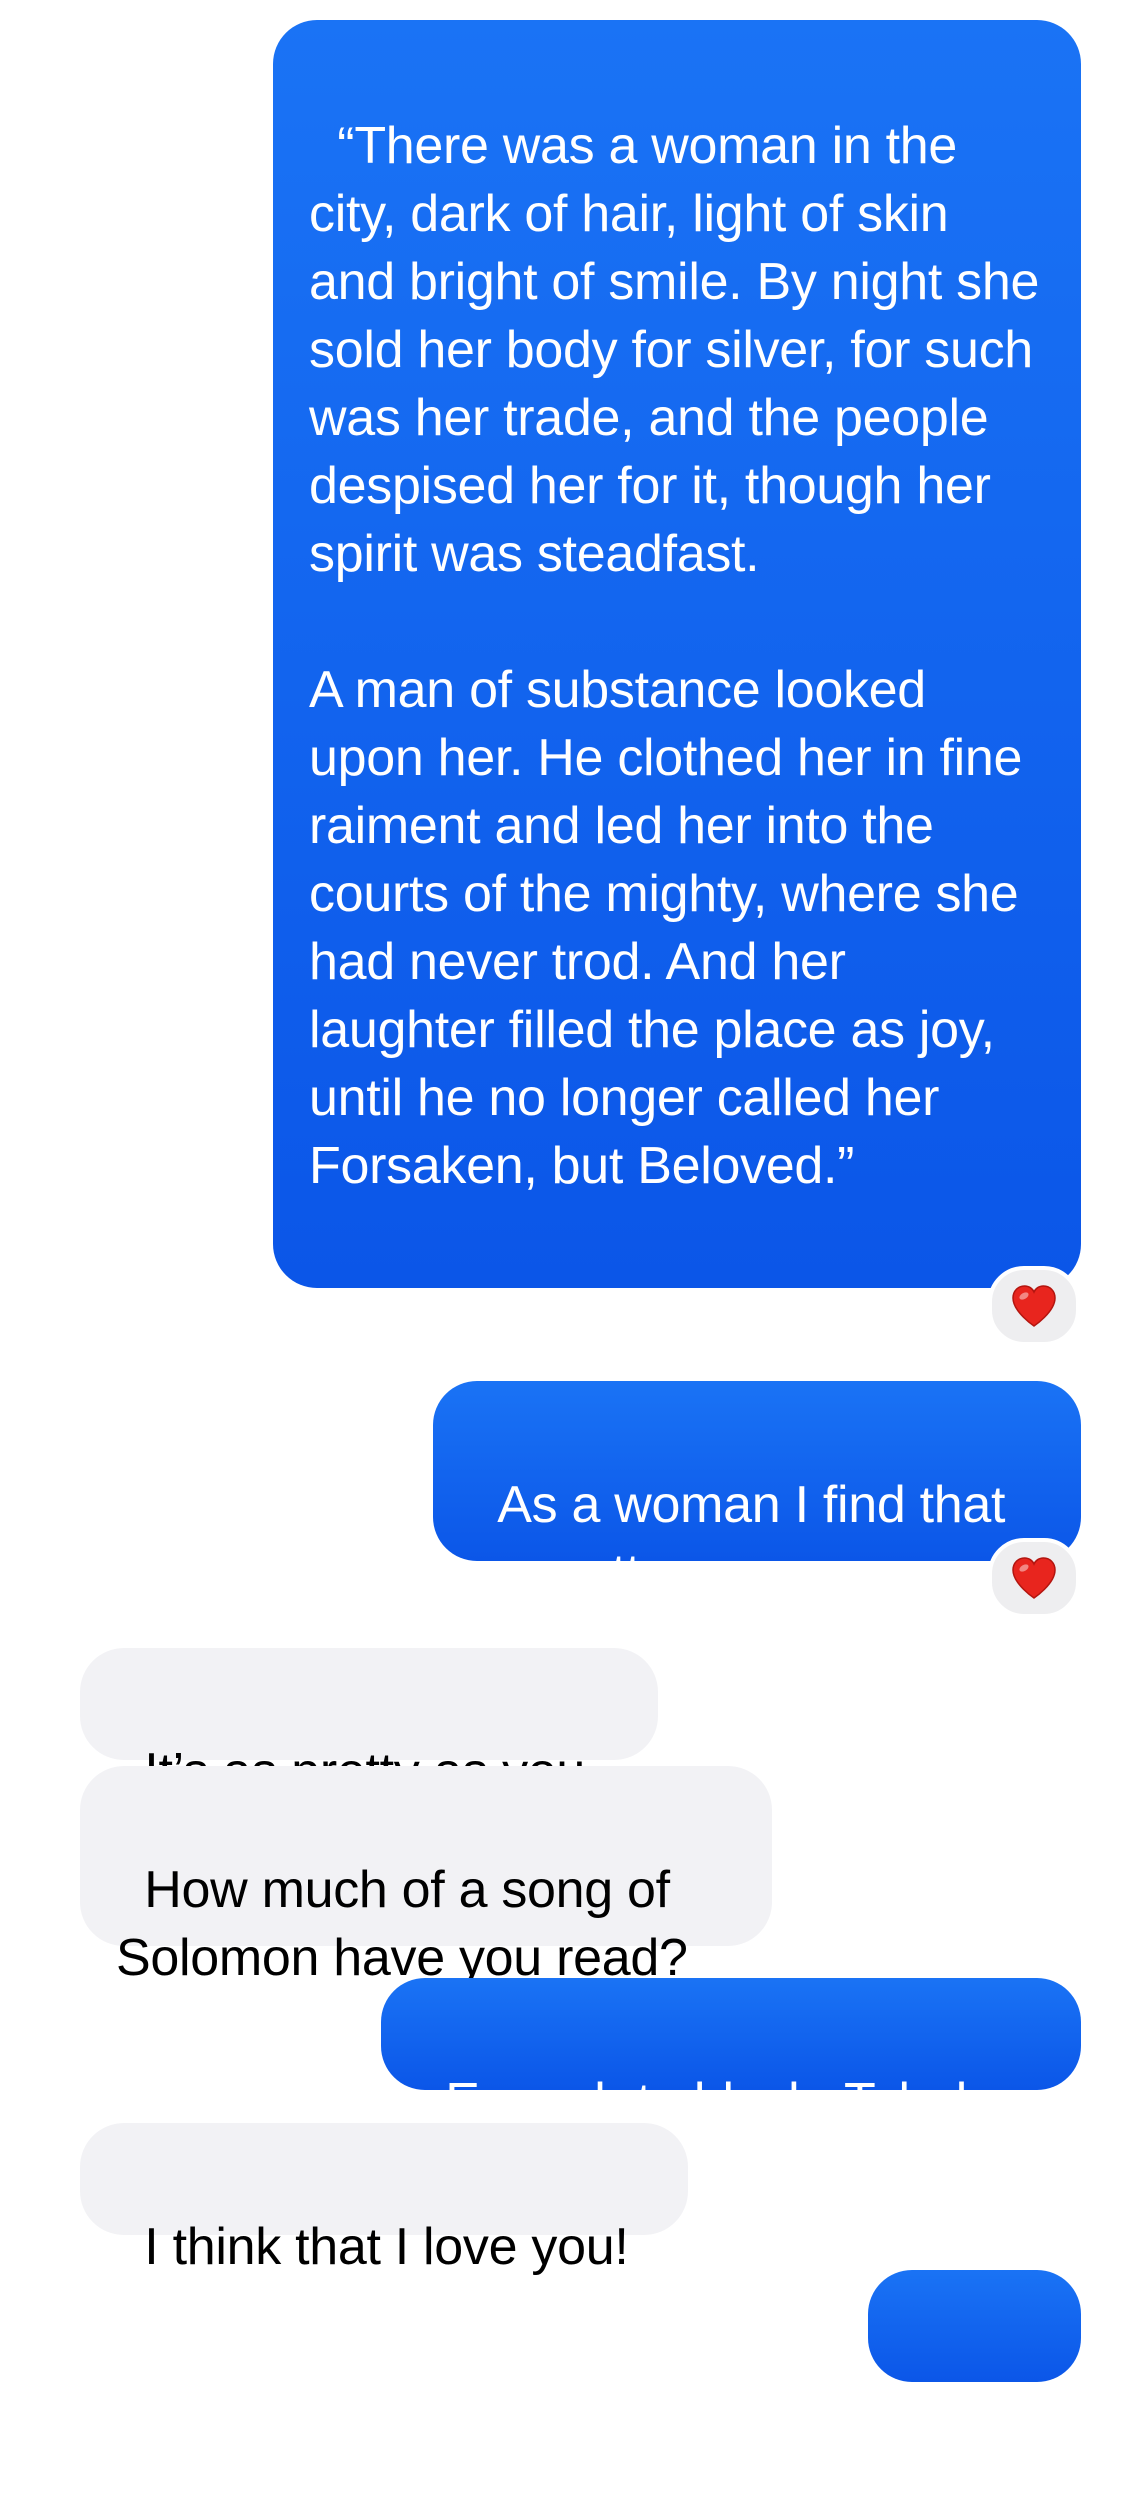 Image resolution: width=1146 pixels, height=2496 pixels. What do you see at coordinates (974, 2380) in the screenshot?
I see `message-bubble-sent: Yeah.` at bounding box center [974, 2380].